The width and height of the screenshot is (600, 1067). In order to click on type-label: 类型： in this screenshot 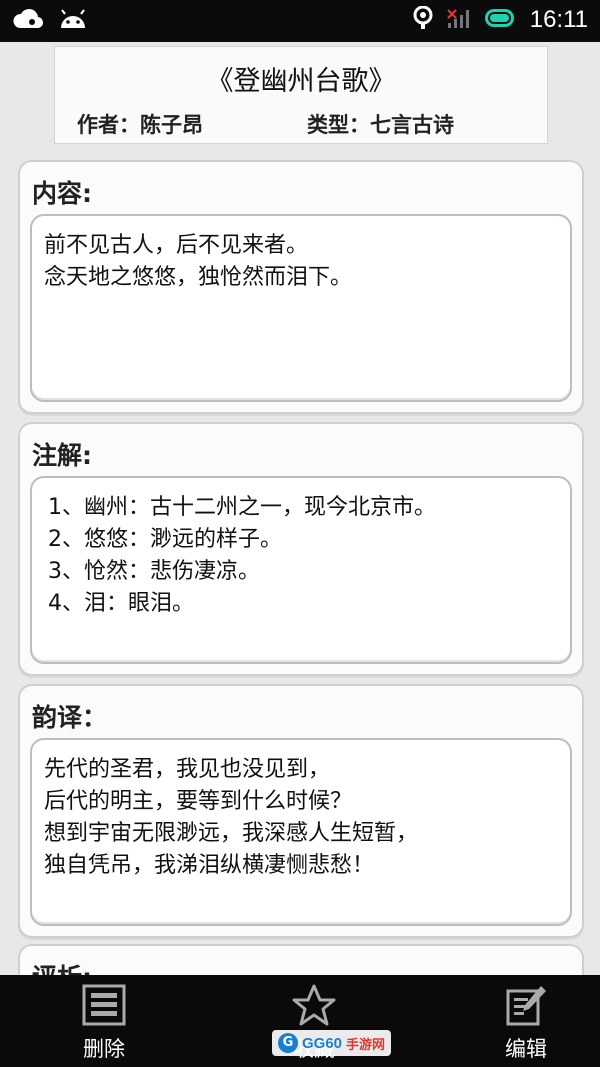, I will do `click(338, 125)`.